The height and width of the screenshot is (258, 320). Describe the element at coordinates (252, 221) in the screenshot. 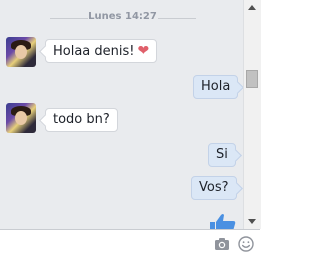

I see `scroll-down-arrow-icon` at that location.